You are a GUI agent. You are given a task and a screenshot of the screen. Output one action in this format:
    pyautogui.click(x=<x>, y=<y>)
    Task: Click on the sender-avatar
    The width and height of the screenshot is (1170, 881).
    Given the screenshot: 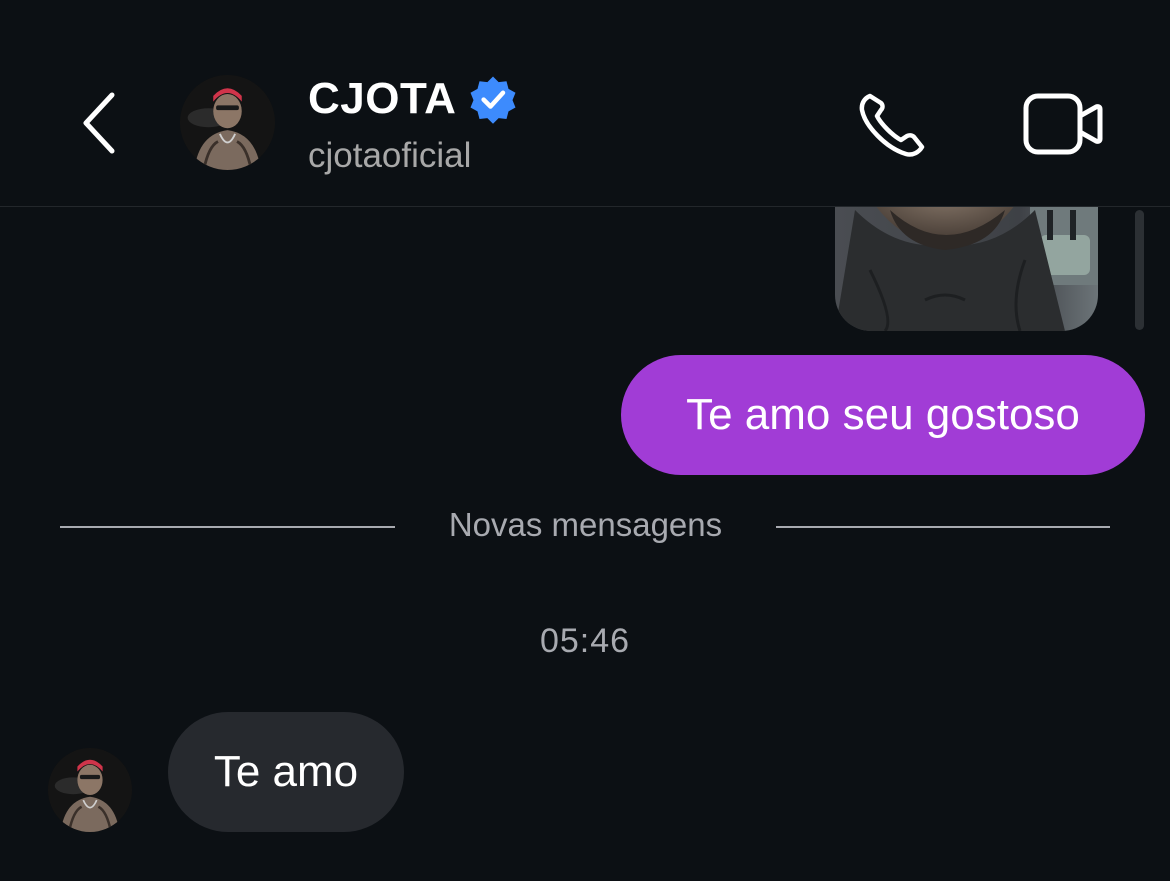 What is the action you would take?
    pyautogui.click(x=90, y=790)
    